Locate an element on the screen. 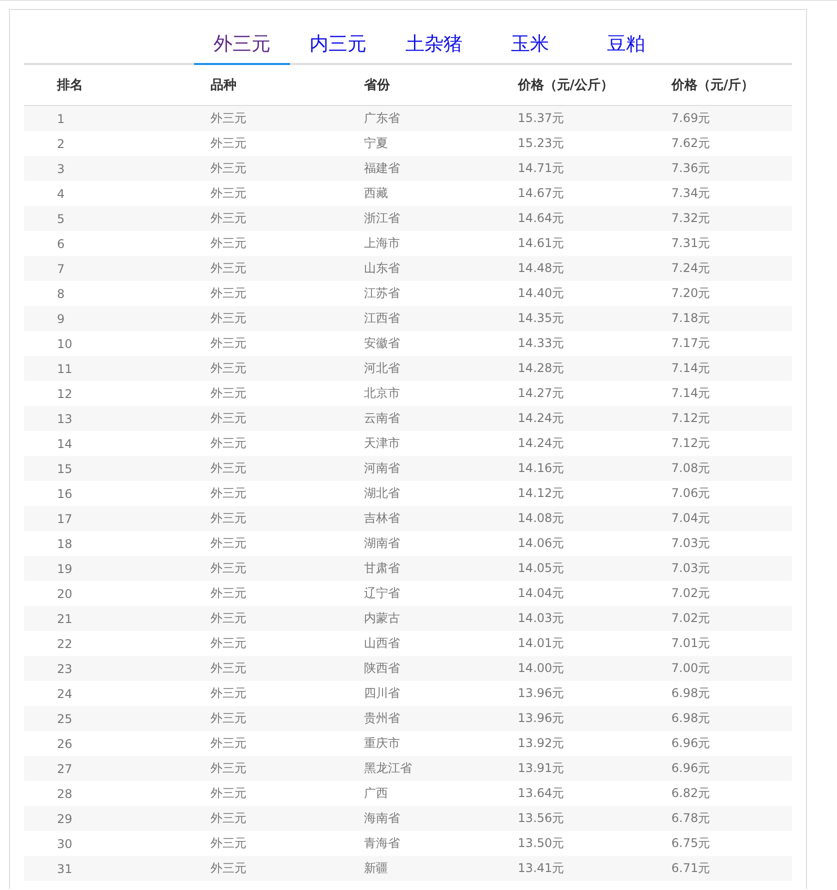  table-cell-text: 14.12元 is located at coordinates (541, 493).